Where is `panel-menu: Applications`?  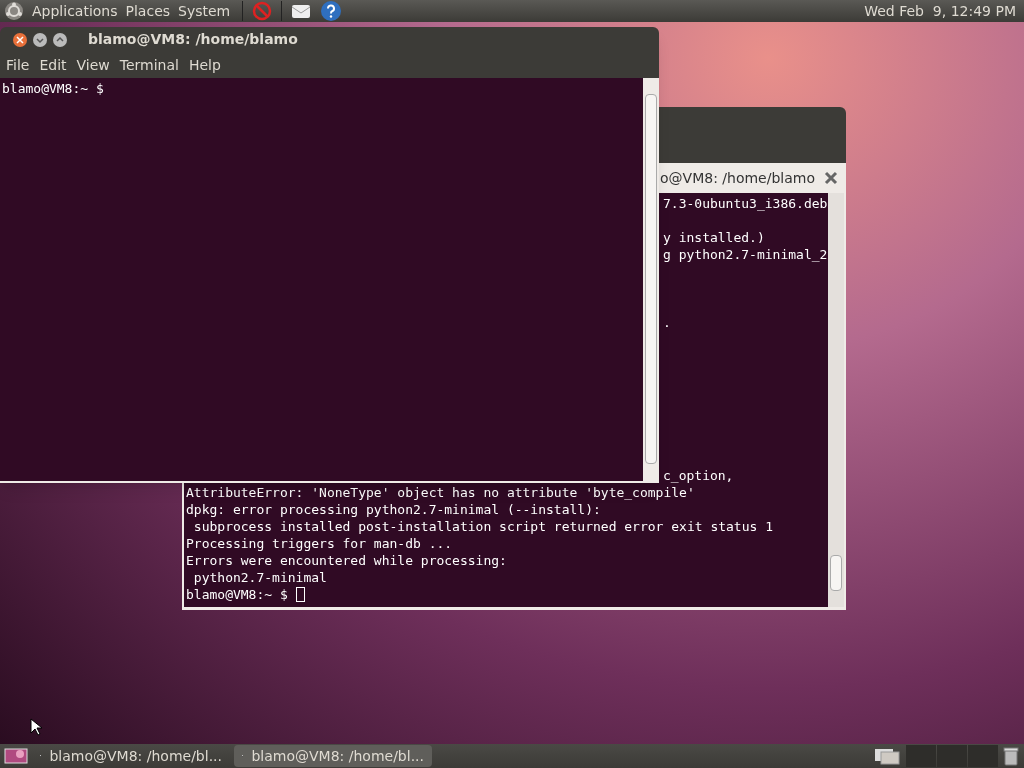
panel-menu: Applications is located at coordinates (75, 11).